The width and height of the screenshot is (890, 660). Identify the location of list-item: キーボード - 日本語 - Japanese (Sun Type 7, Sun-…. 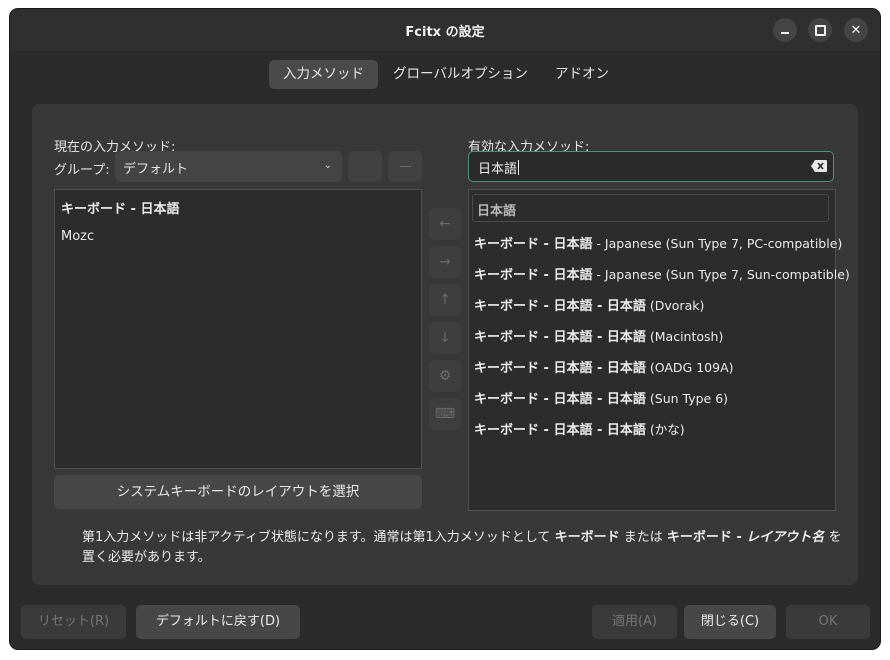
(662, 273).